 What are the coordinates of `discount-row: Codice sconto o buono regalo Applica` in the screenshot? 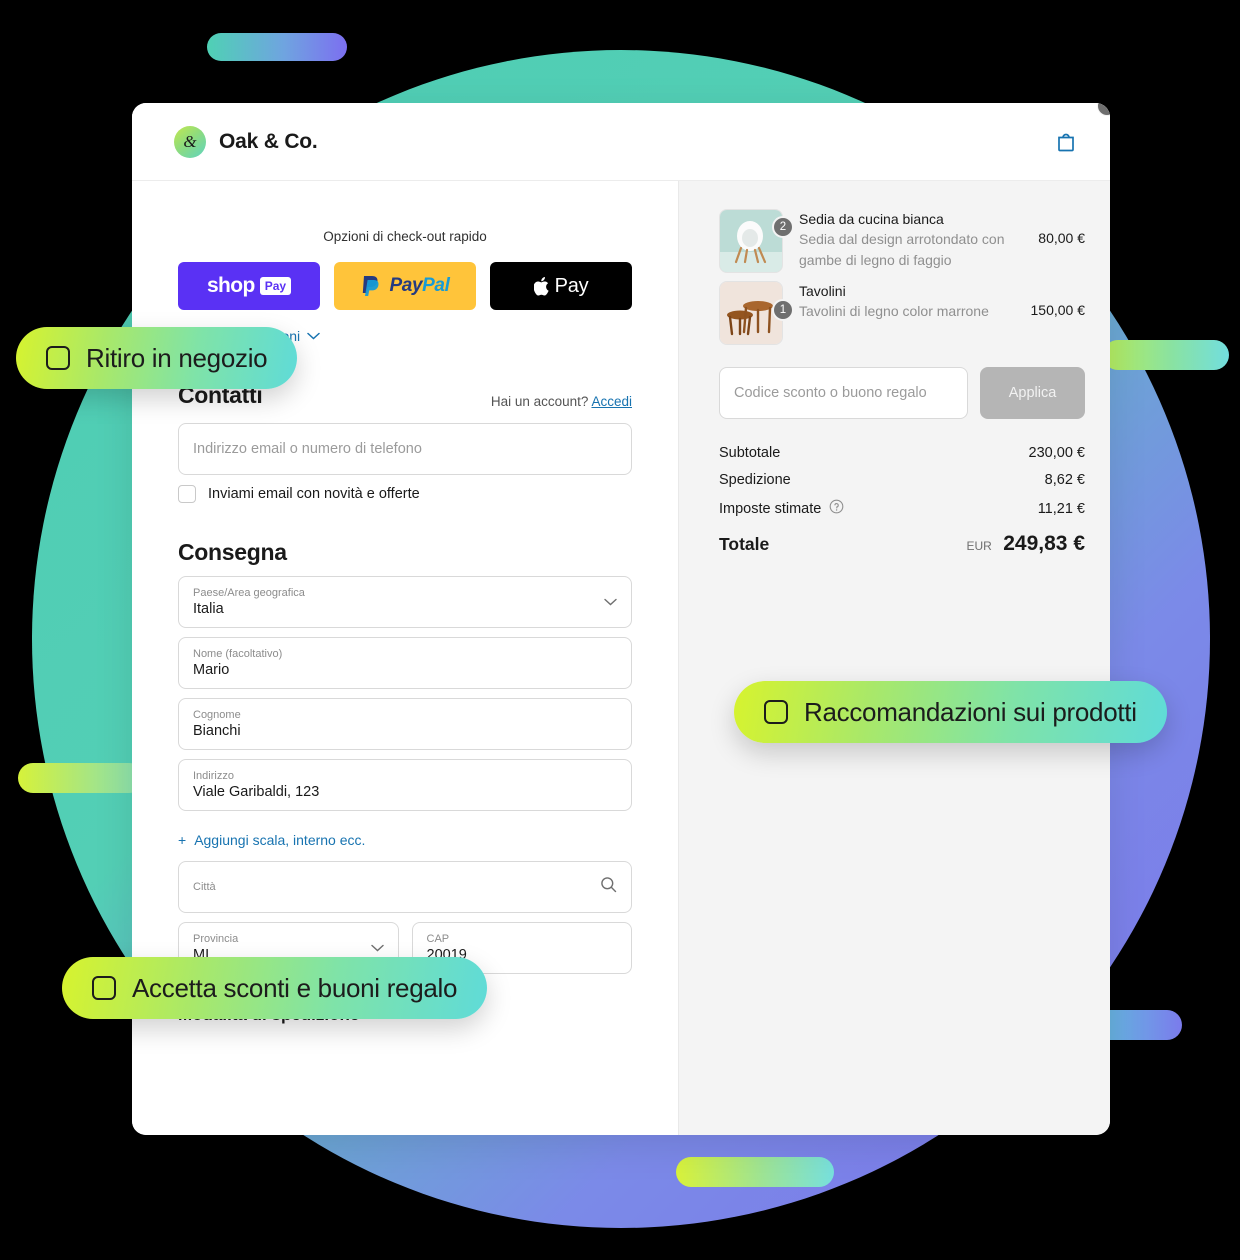 It's located at (902, 393).